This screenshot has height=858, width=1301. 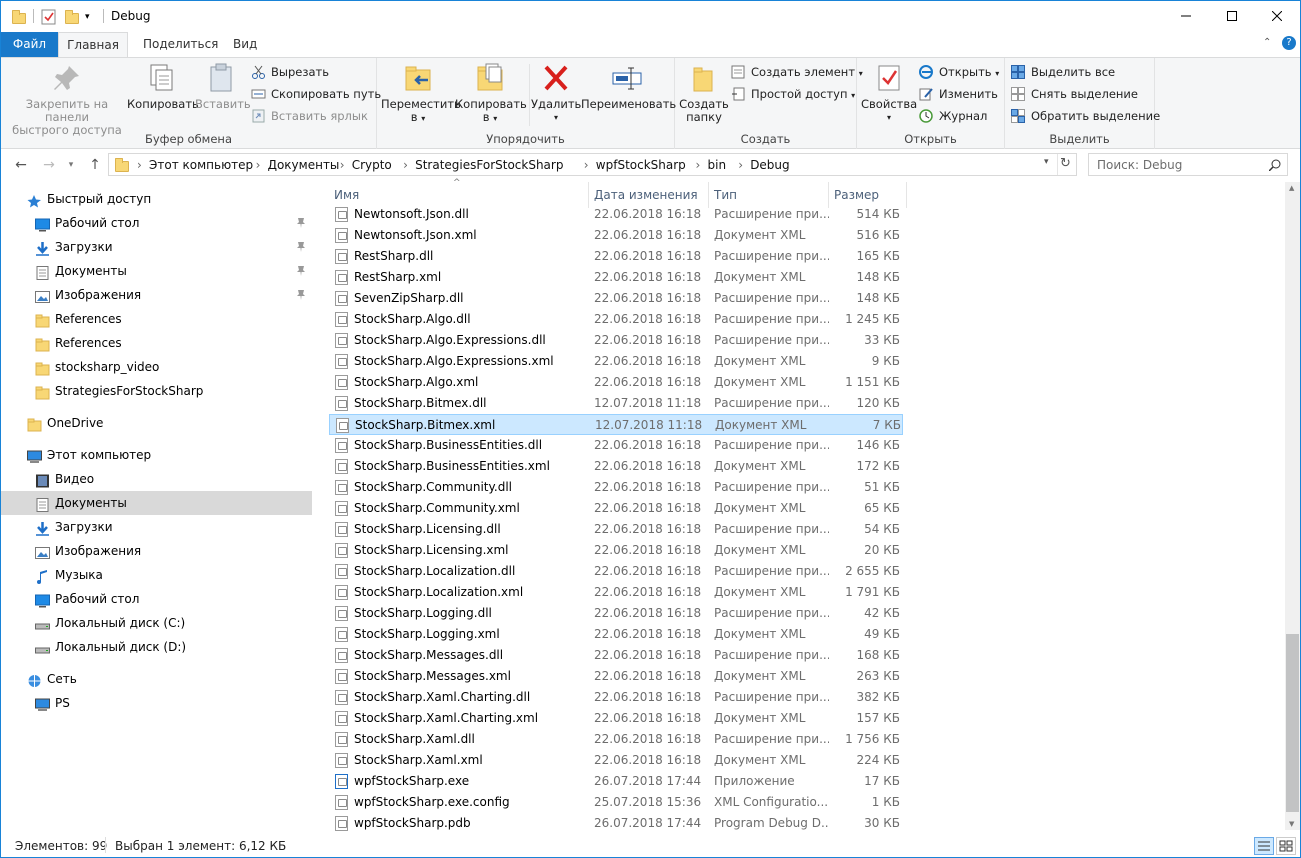 What do you see at coordinates (1267, 42) in the screenshot?
I see `chevron-up-icon: ⌃` at bounding box center [1267, 42].